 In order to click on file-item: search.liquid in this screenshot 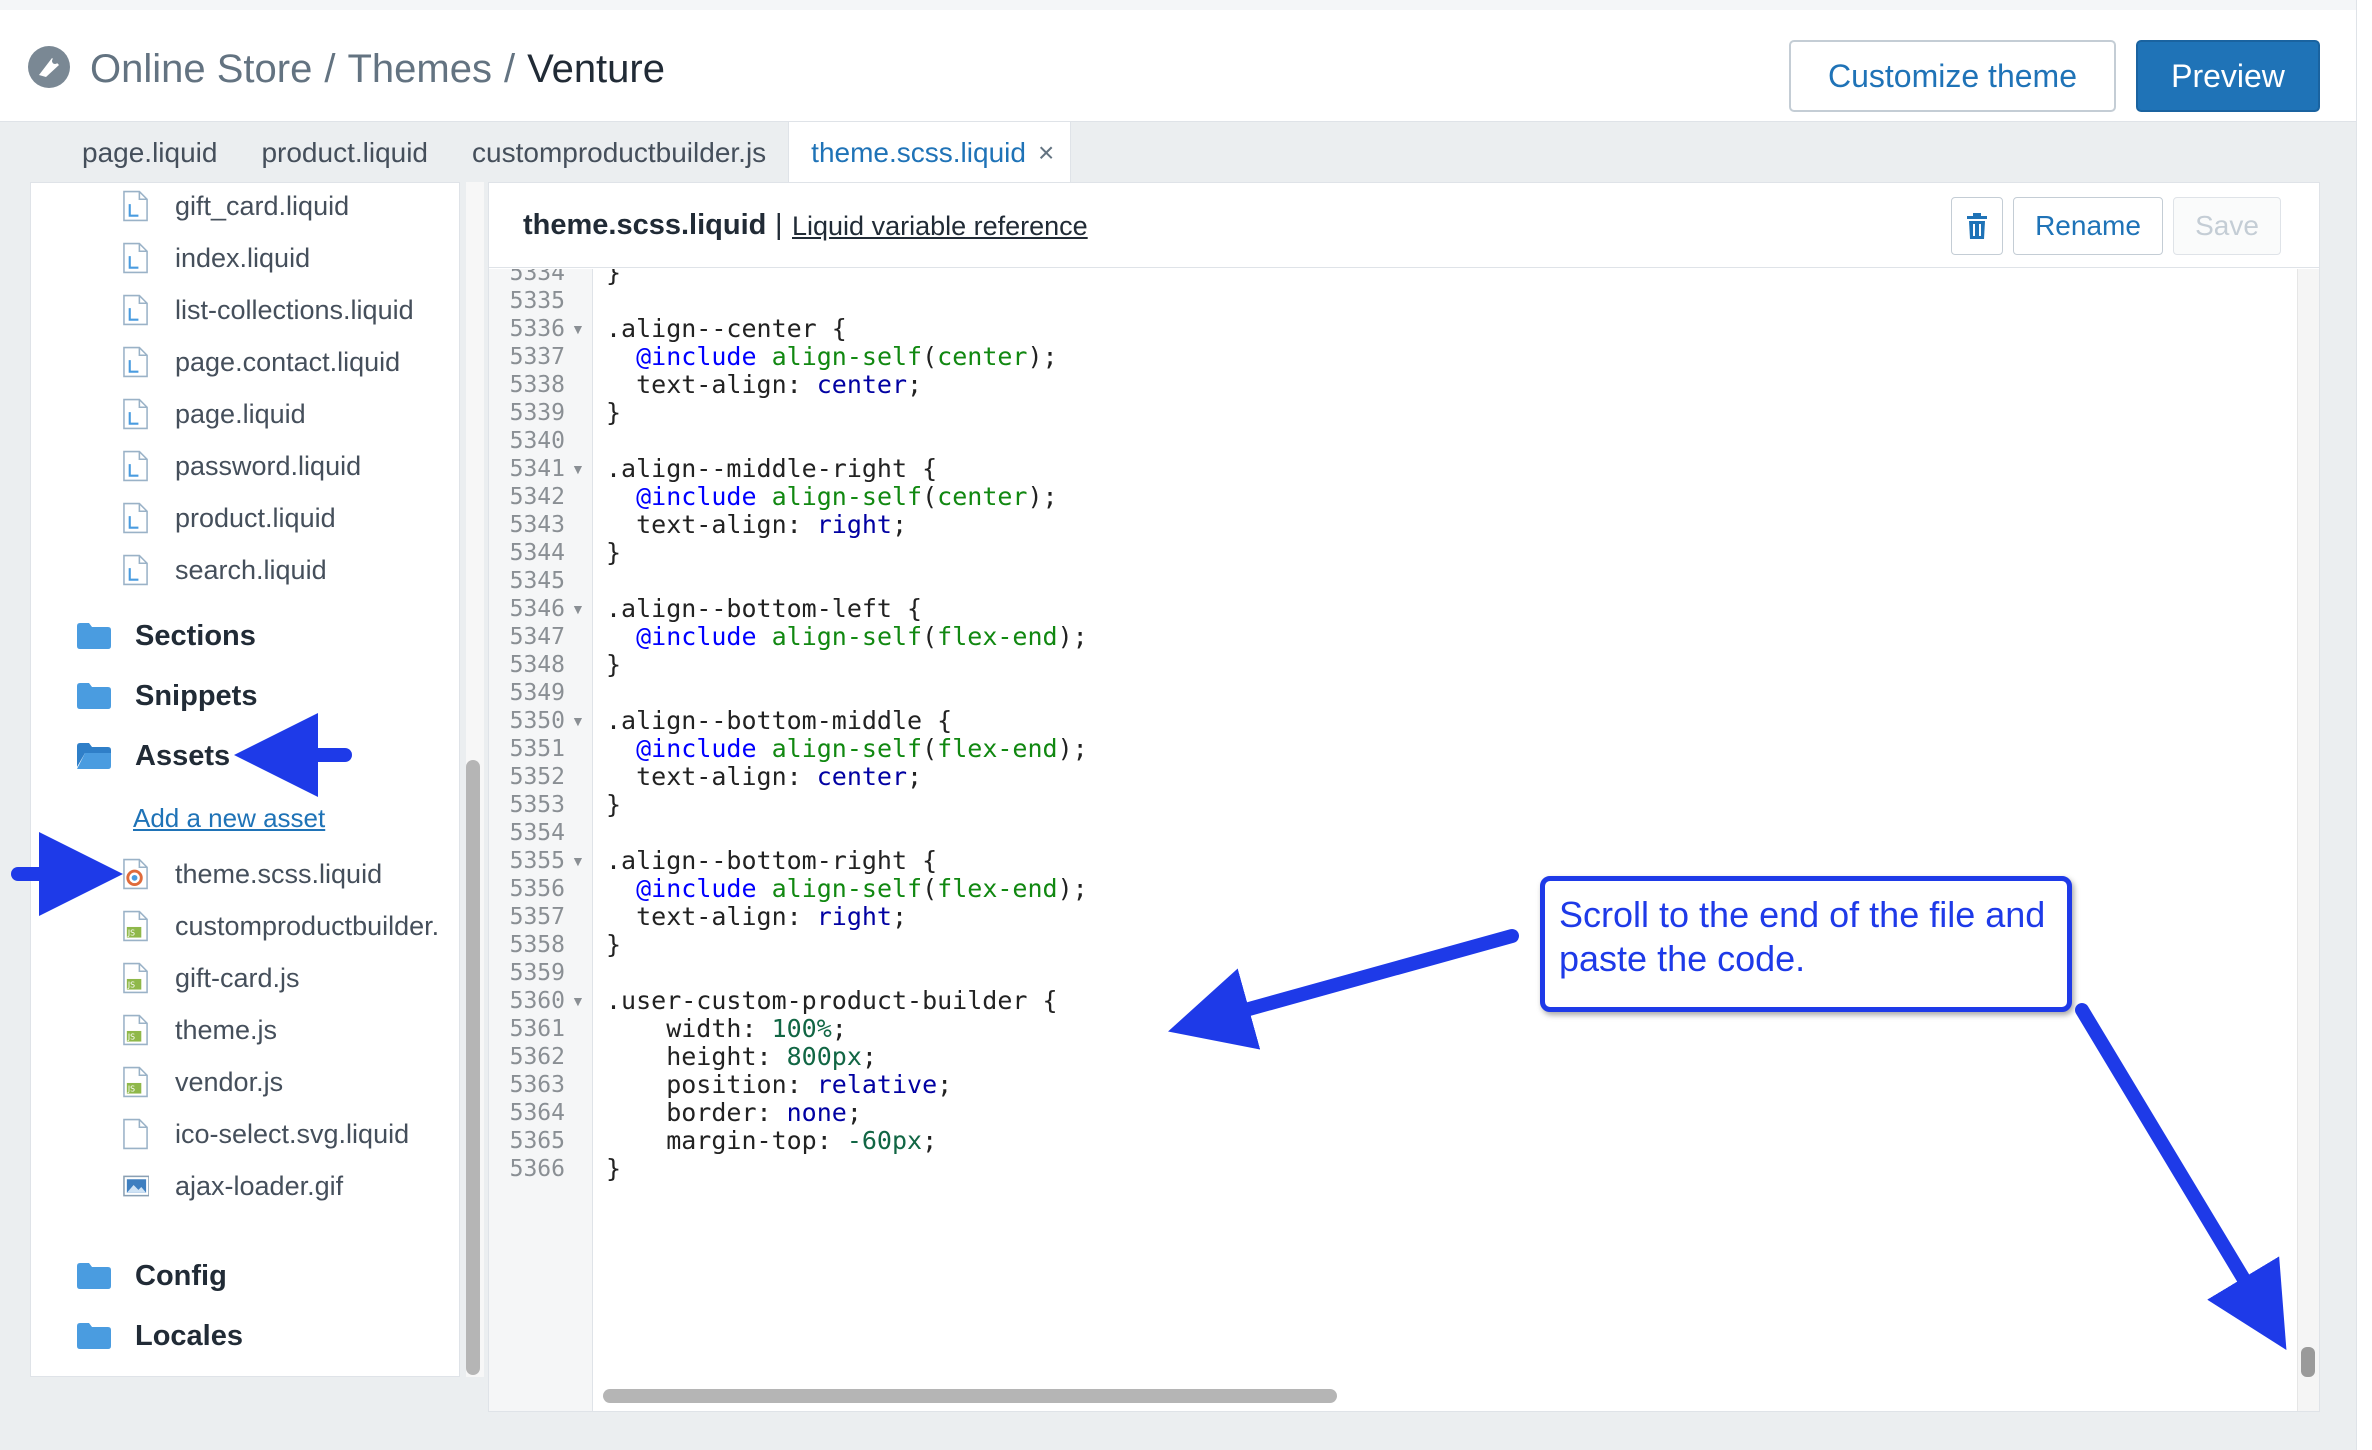, I will do `click(225, 570)`.